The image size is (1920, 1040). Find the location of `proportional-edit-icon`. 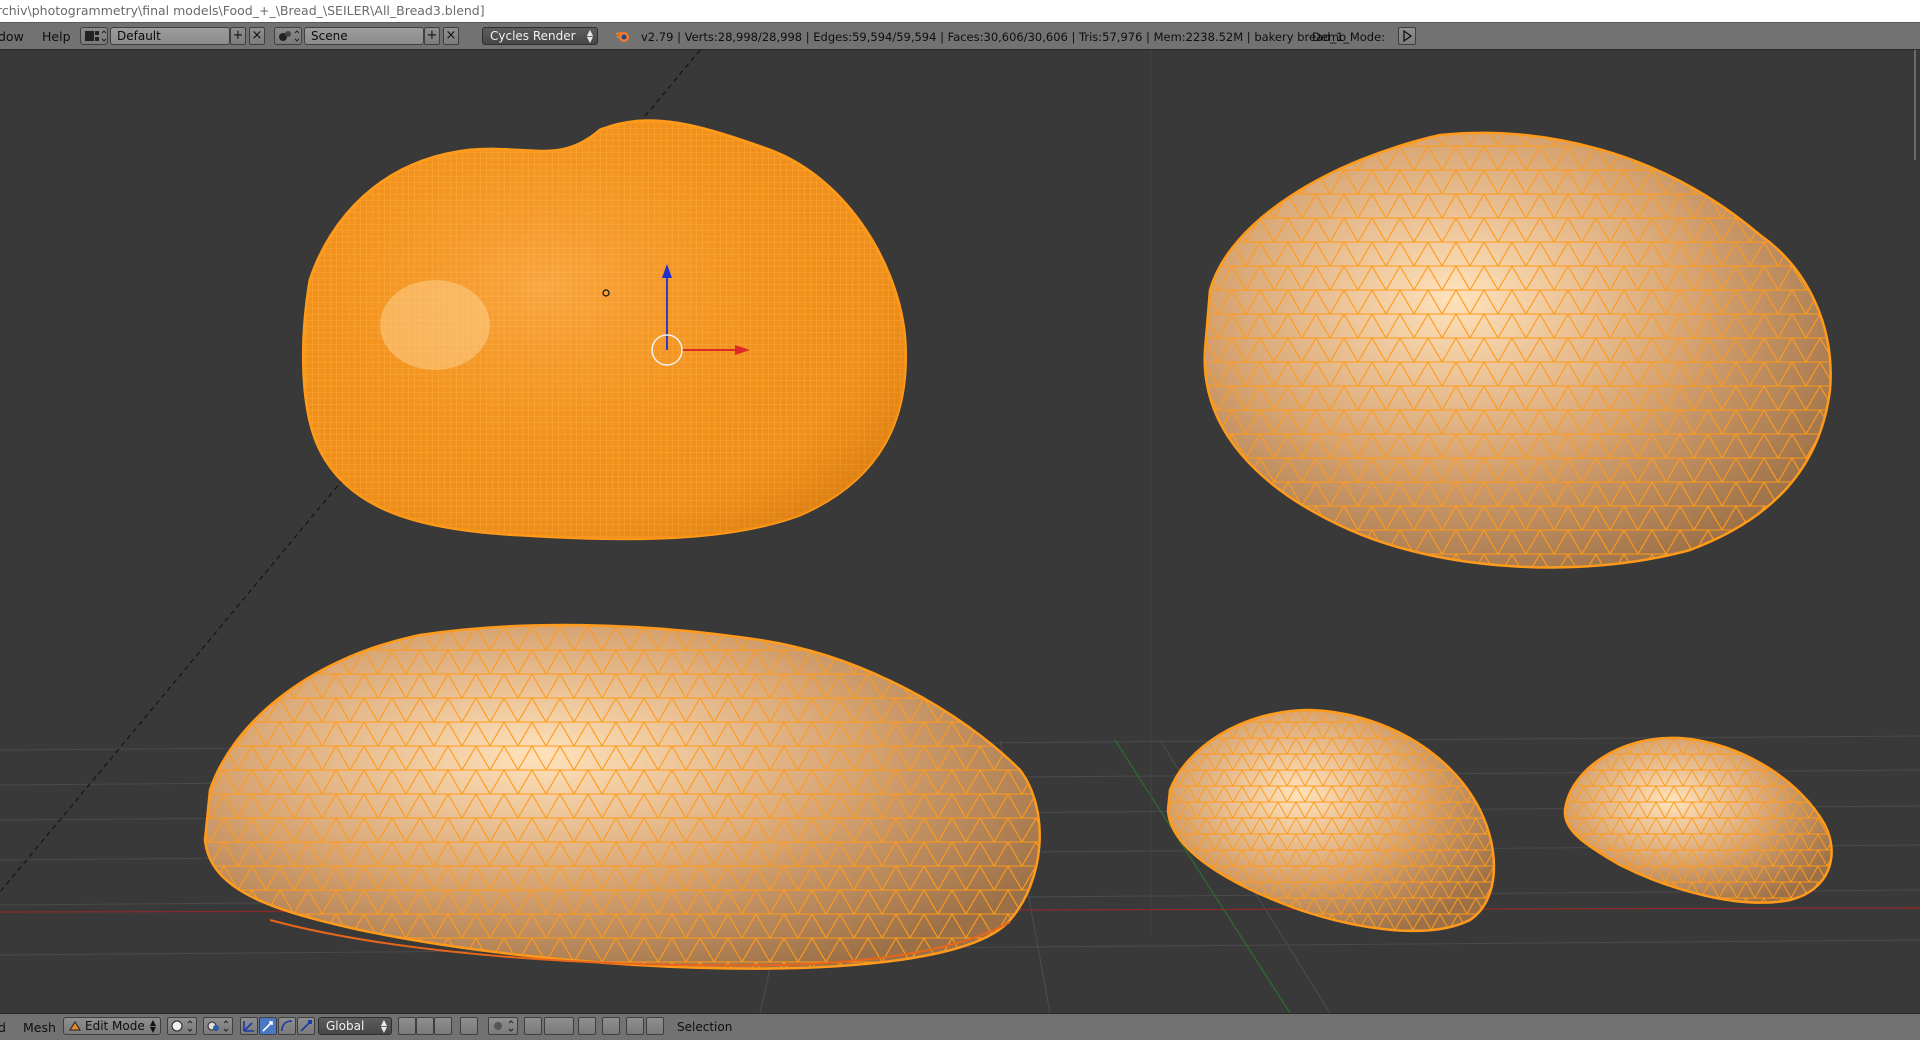

proportional-edit-icon is located at coordinates (503, 1026).